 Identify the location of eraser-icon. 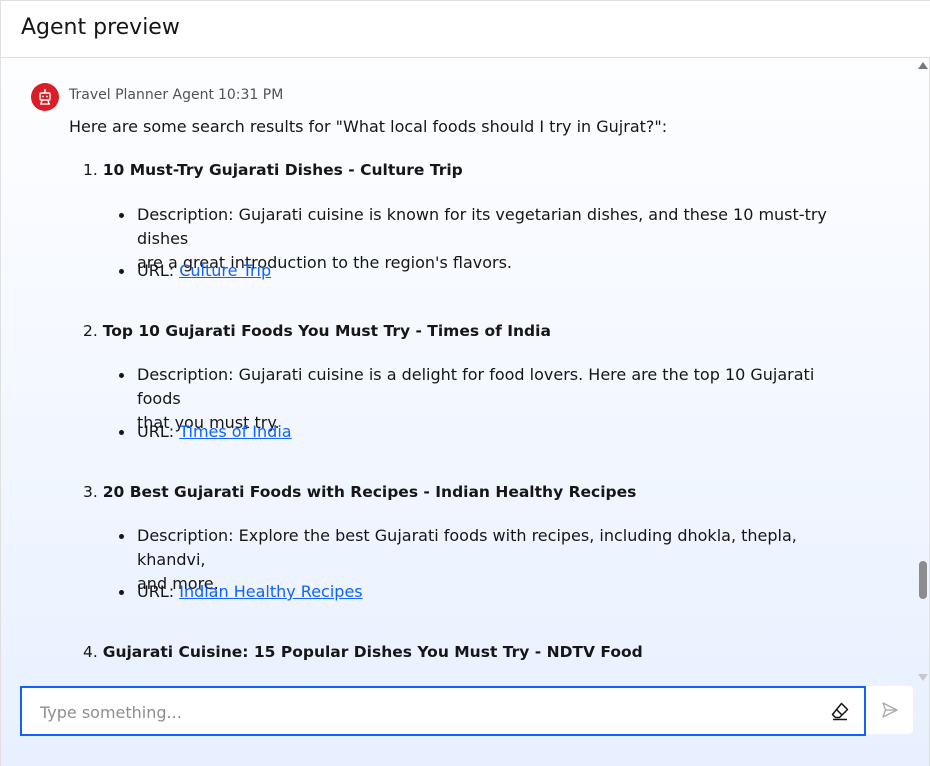
(840, 711).